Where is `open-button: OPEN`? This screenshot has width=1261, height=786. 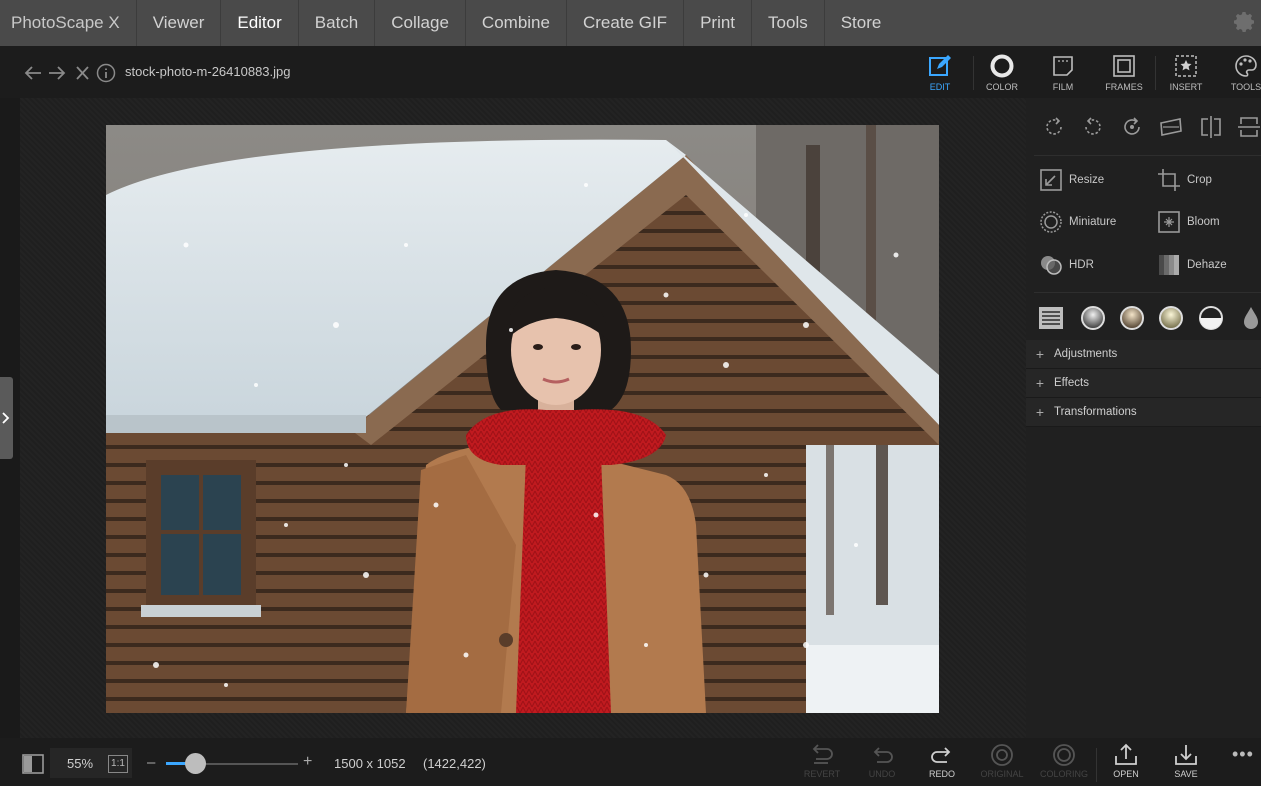 open-button: OPEN is located at coordinates (1126, 764).